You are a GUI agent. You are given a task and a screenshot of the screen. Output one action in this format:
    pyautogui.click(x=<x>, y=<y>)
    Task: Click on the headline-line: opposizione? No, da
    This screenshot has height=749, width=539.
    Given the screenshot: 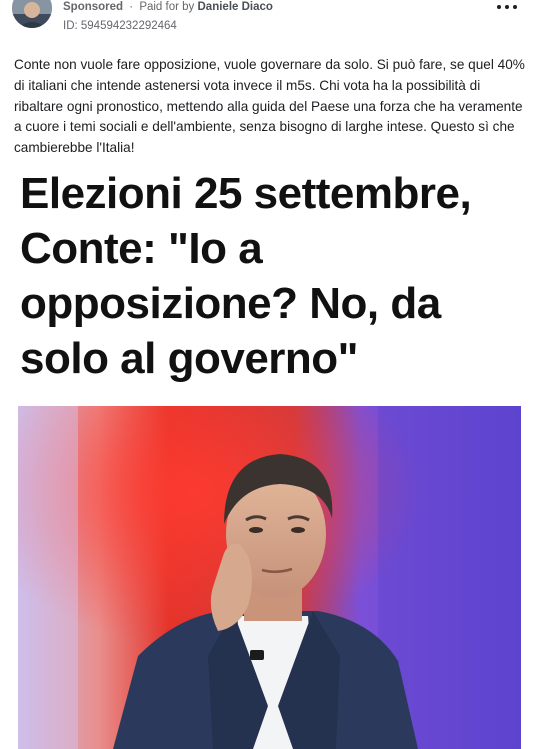 What is the action you would take?
    pyautogui.click(x=230, y=303)
    